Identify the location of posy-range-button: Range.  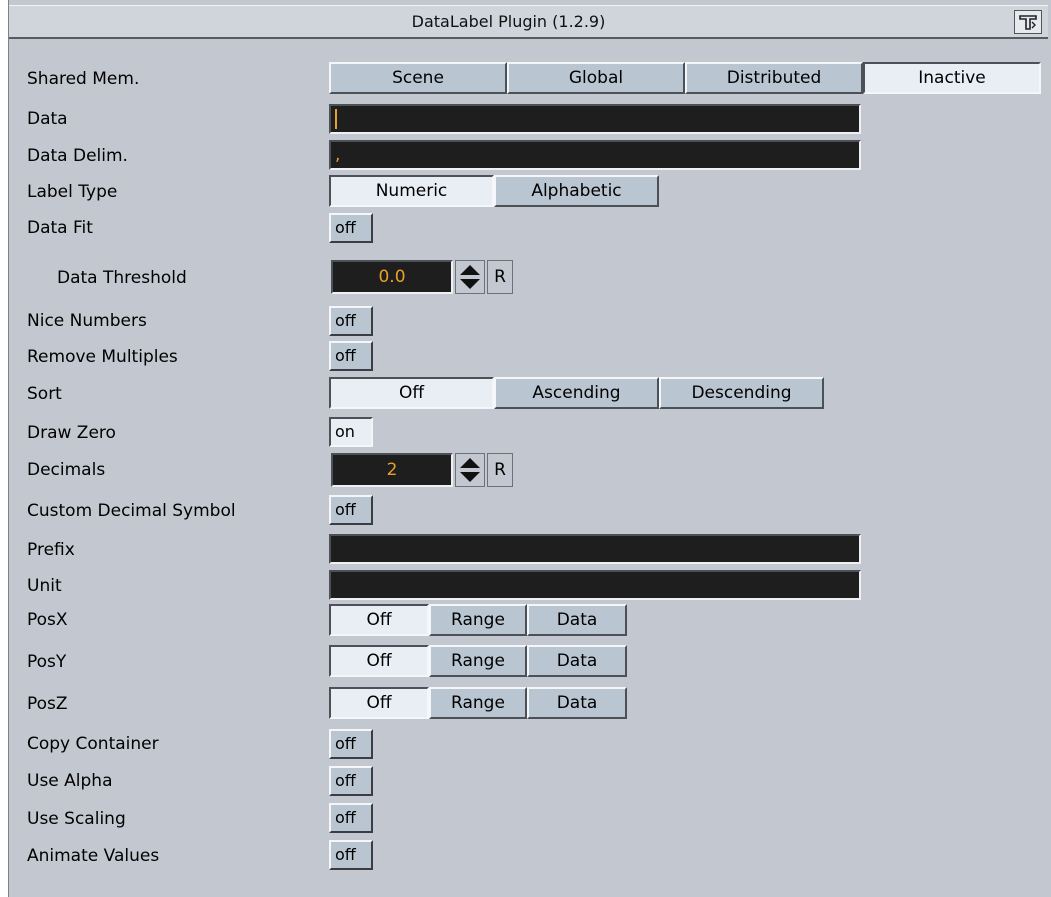
(478, 661).